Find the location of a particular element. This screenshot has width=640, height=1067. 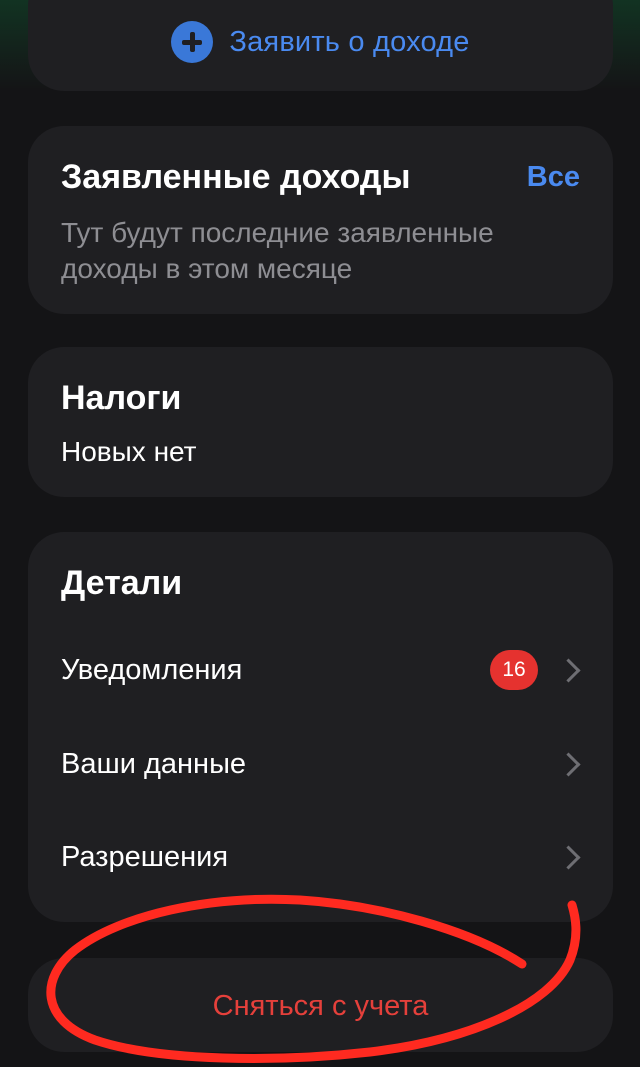

declared-empty-line-2: доходы в этом месяце is located at coordinates (207, 268).